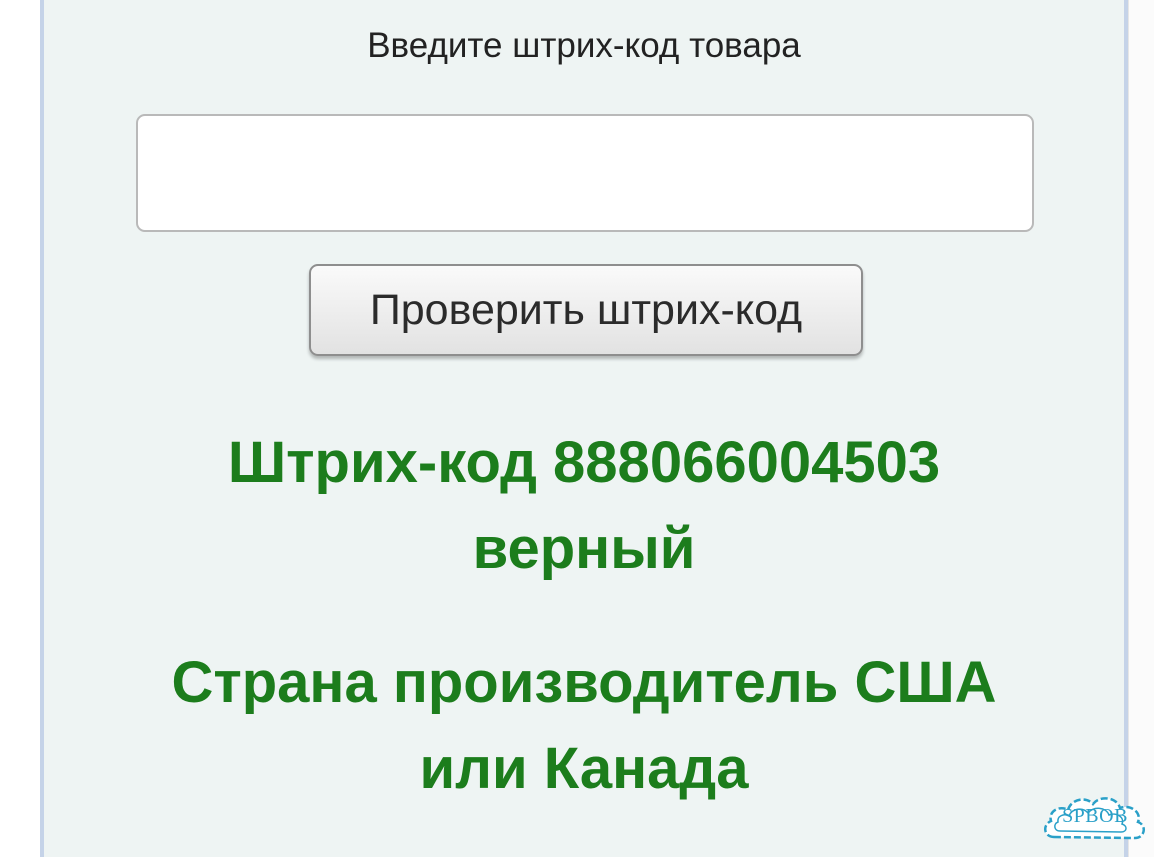  Describe the element at coordinates (584, 45) in the screenshot. I see `barcode-prompt: Введите штрих-код товара` at that location.